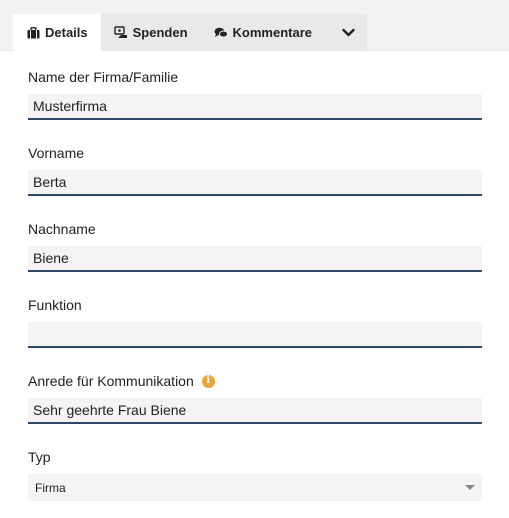  I want to click on tab-more-dropdown, so click(346, 32).